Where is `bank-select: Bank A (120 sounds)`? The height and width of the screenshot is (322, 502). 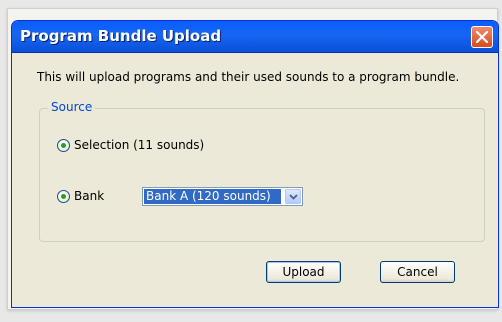 bank-select: Bank A (120 sounds) is located at coordinates (222, 196).